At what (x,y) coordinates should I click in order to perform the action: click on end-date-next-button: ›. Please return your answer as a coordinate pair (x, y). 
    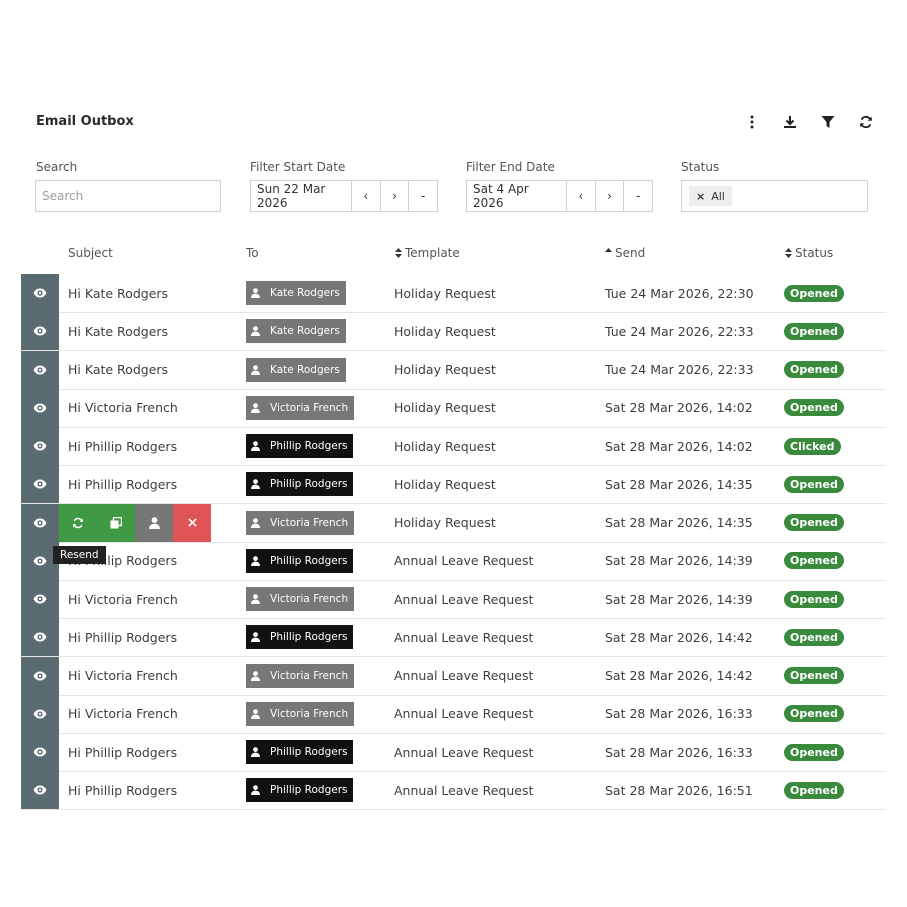
    Looking at the image, I should click on (610, 196).